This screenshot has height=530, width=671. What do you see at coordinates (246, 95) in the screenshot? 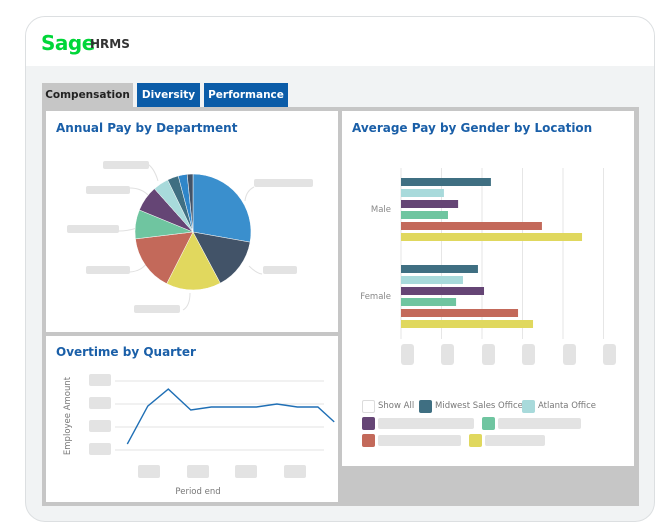
I see `tab-performance: Performance` at bounding box center [246, 95].